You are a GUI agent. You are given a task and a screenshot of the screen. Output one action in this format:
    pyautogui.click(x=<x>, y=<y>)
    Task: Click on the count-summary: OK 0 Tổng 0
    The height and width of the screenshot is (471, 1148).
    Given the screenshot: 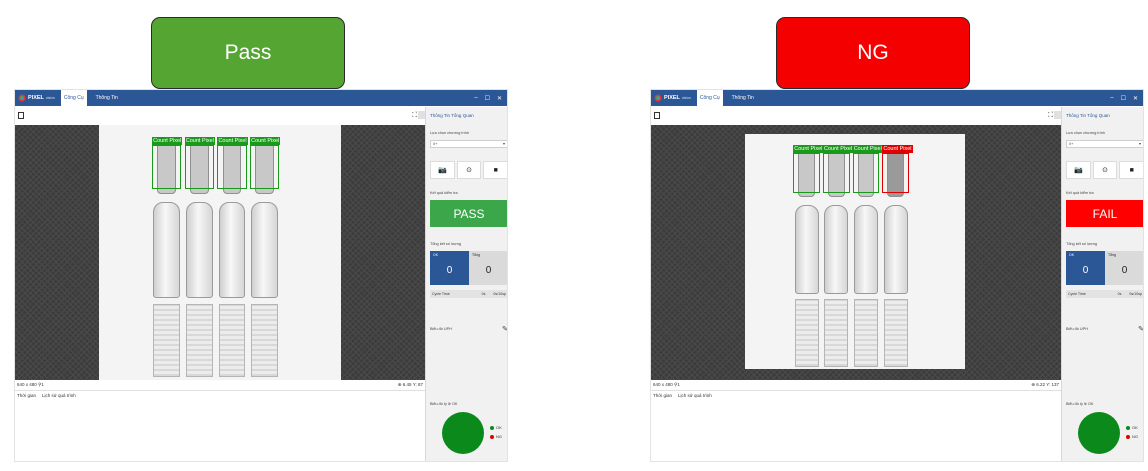 What is the action you would take?
    pyautogui.click(x=468, y=268)
    